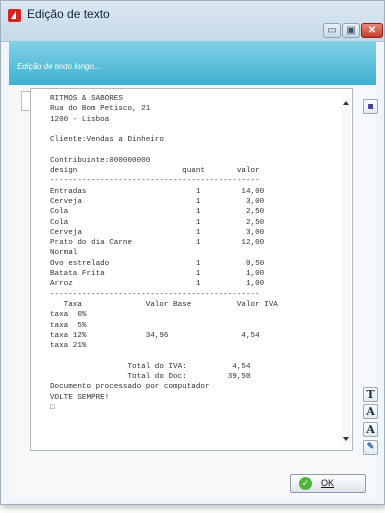 This screenshot has height=513, width=385. What do you see at coordinates (372, 30) in the screenshot?
I see `close-button: ✕` at bounding box center [372, 30].